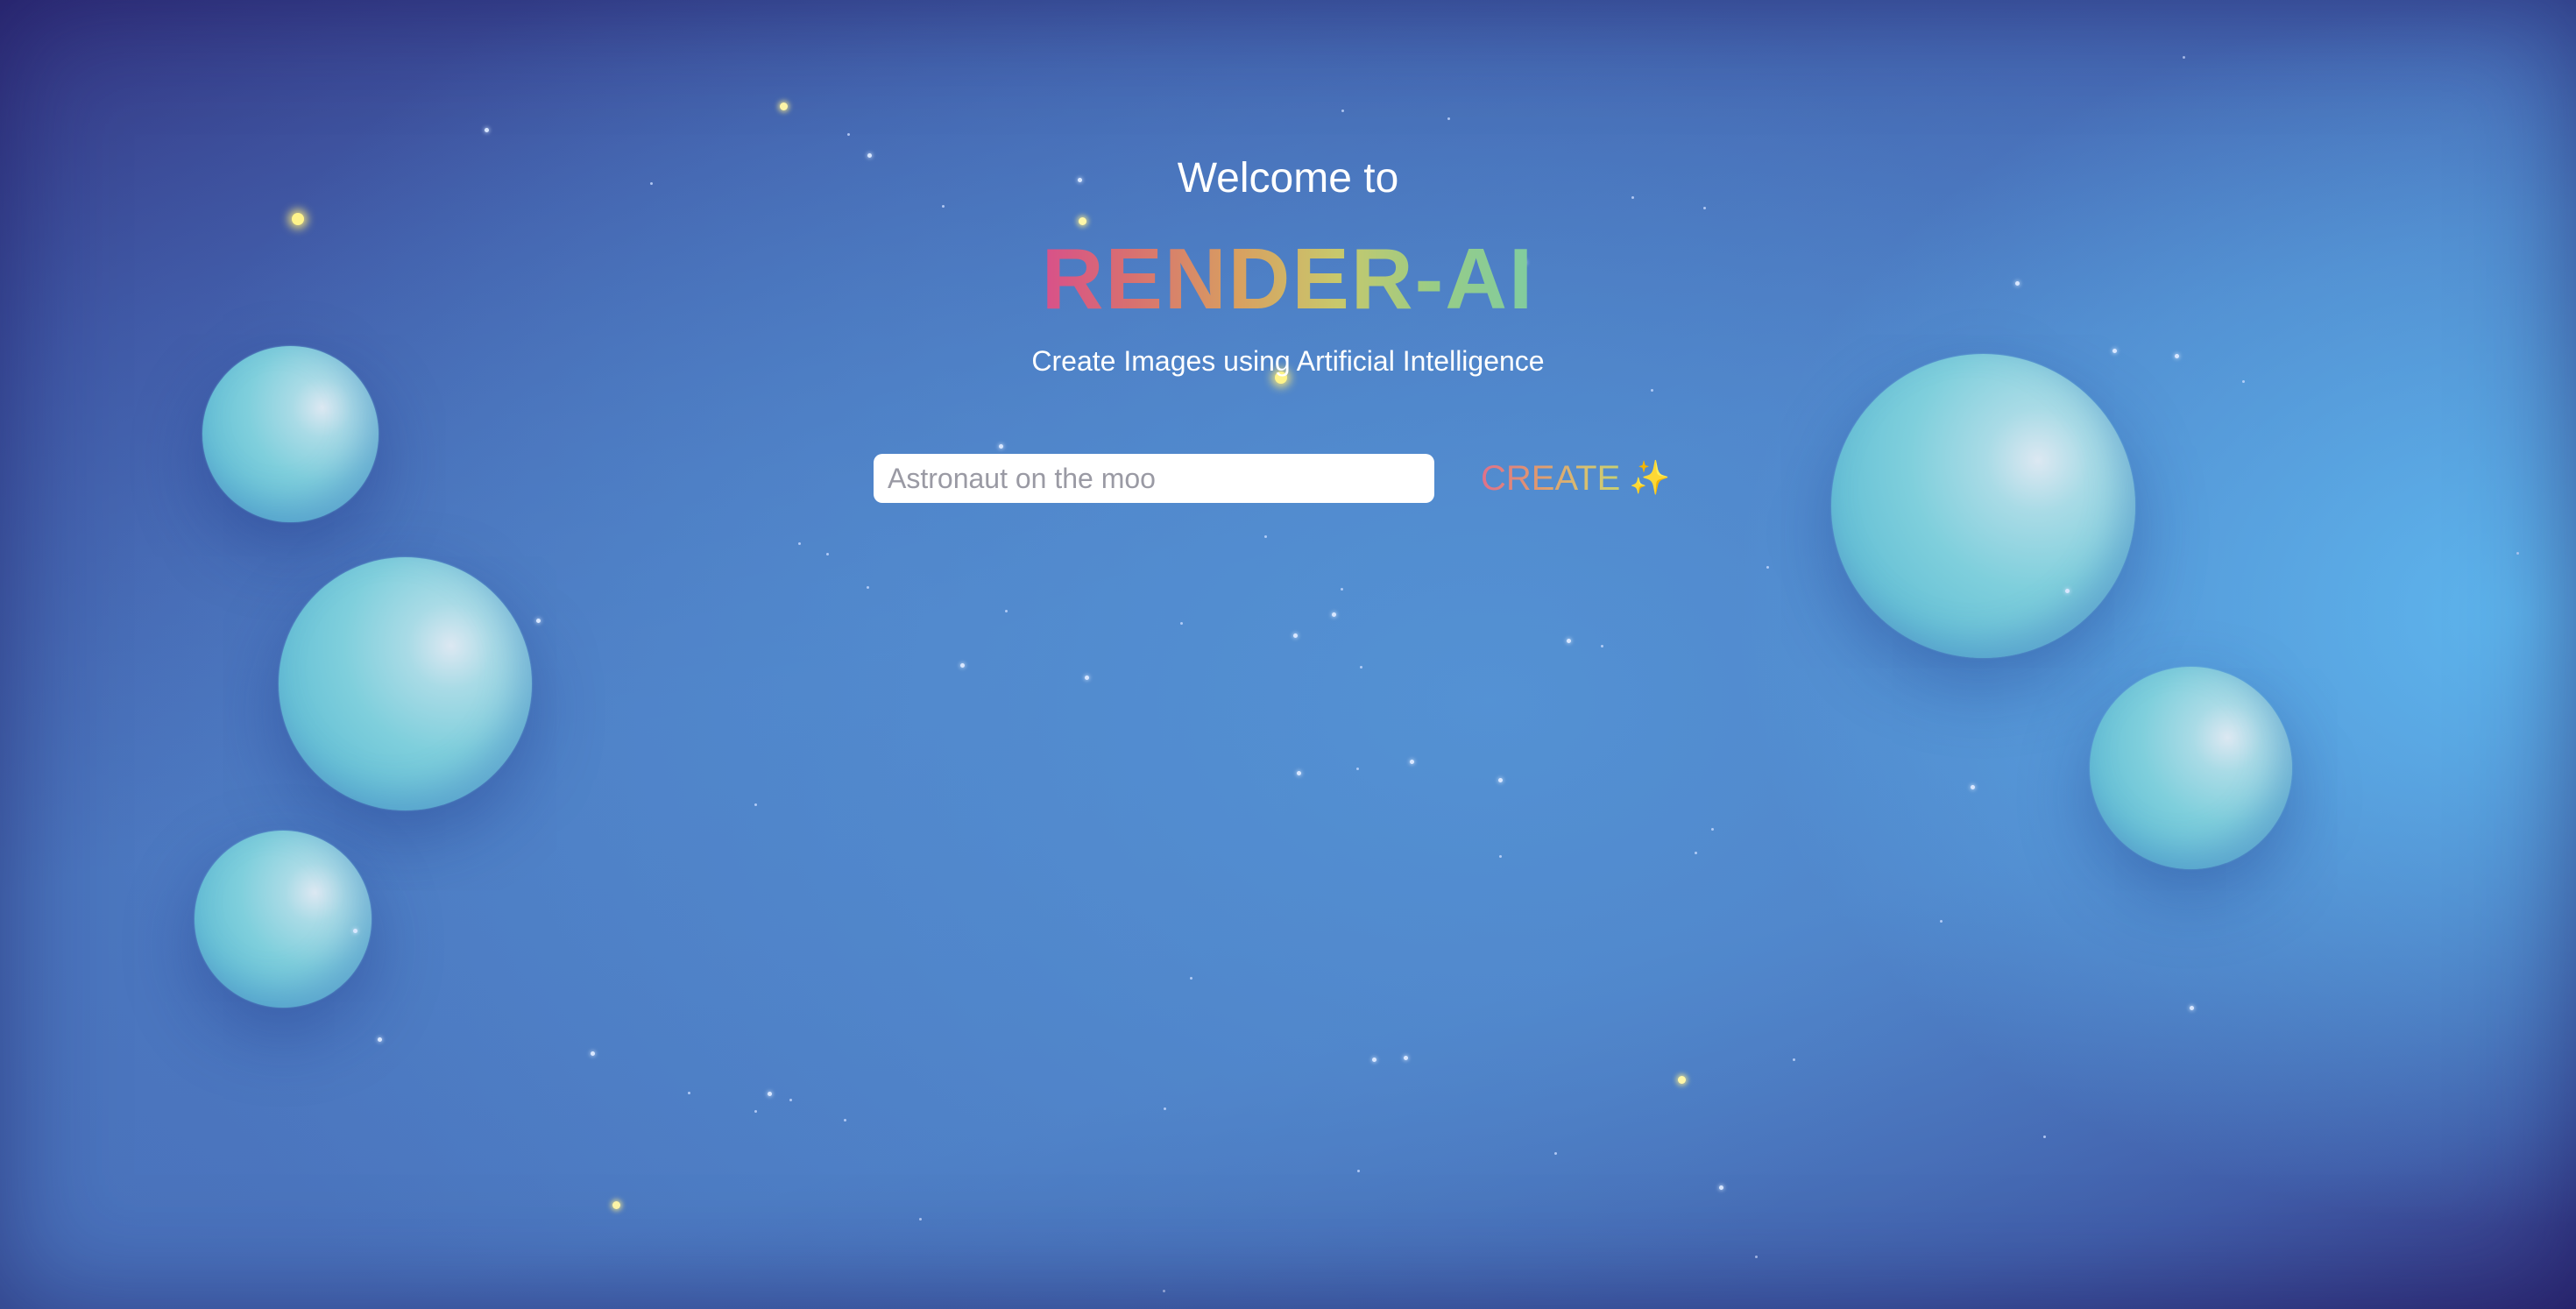  I want to click on brand-title: RENDER-AI, so click(1288, 279).